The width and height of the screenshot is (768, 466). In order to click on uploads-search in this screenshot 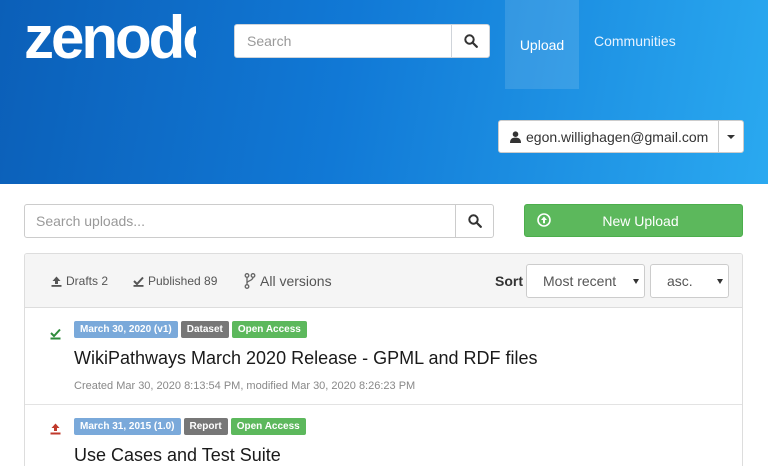, I will do `click(259, 221)`.